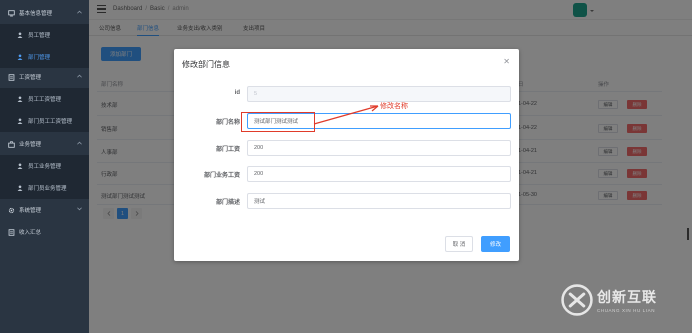 The width and height of the screenshot is (692, 333). I want to click on sidebar-group-label: 工资管理, so click(30, 78).